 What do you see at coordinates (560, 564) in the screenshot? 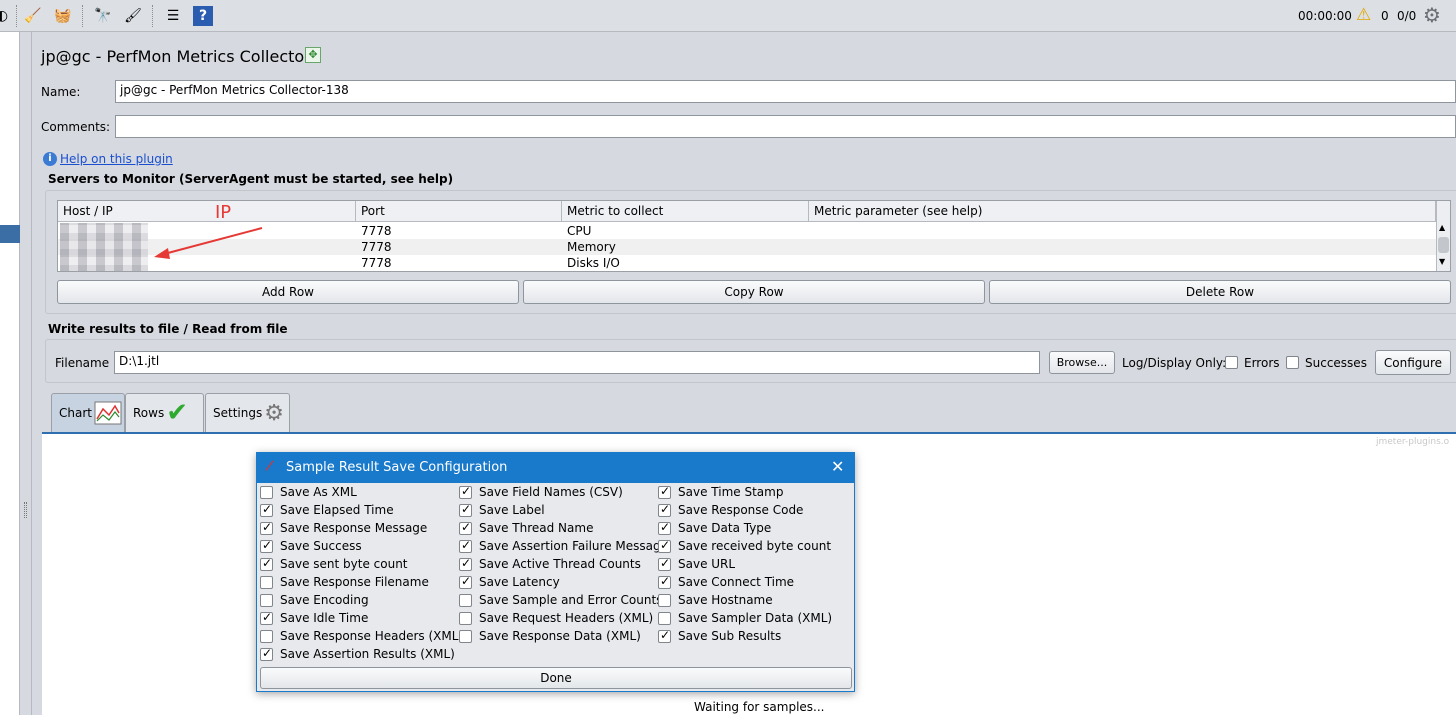
I see `option-label: Save Active Thread Counts` at bounding box center [560, 564].